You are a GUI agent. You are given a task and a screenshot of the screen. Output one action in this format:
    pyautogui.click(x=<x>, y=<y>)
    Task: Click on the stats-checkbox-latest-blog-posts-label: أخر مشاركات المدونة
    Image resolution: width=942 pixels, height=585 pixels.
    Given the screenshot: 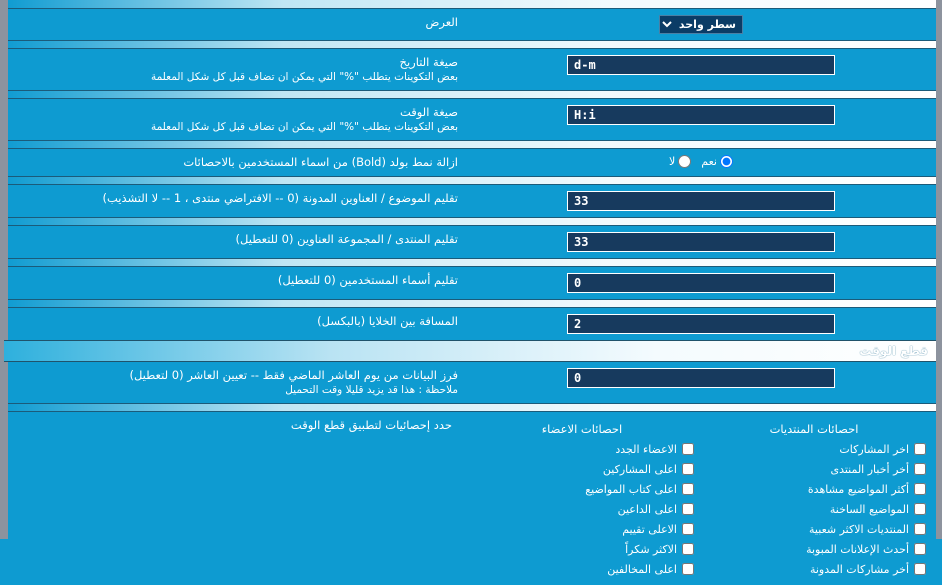 What is the action you would take?
    pyautogui.click(x=859, y=569)
    